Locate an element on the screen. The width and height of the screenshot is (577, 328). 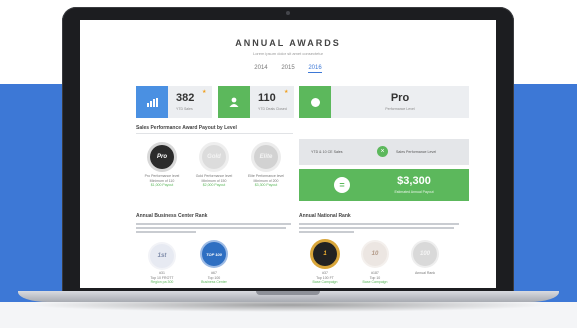
section-heading-business-rank: Annual Business Center Rank is located at coordinates (172, 216).